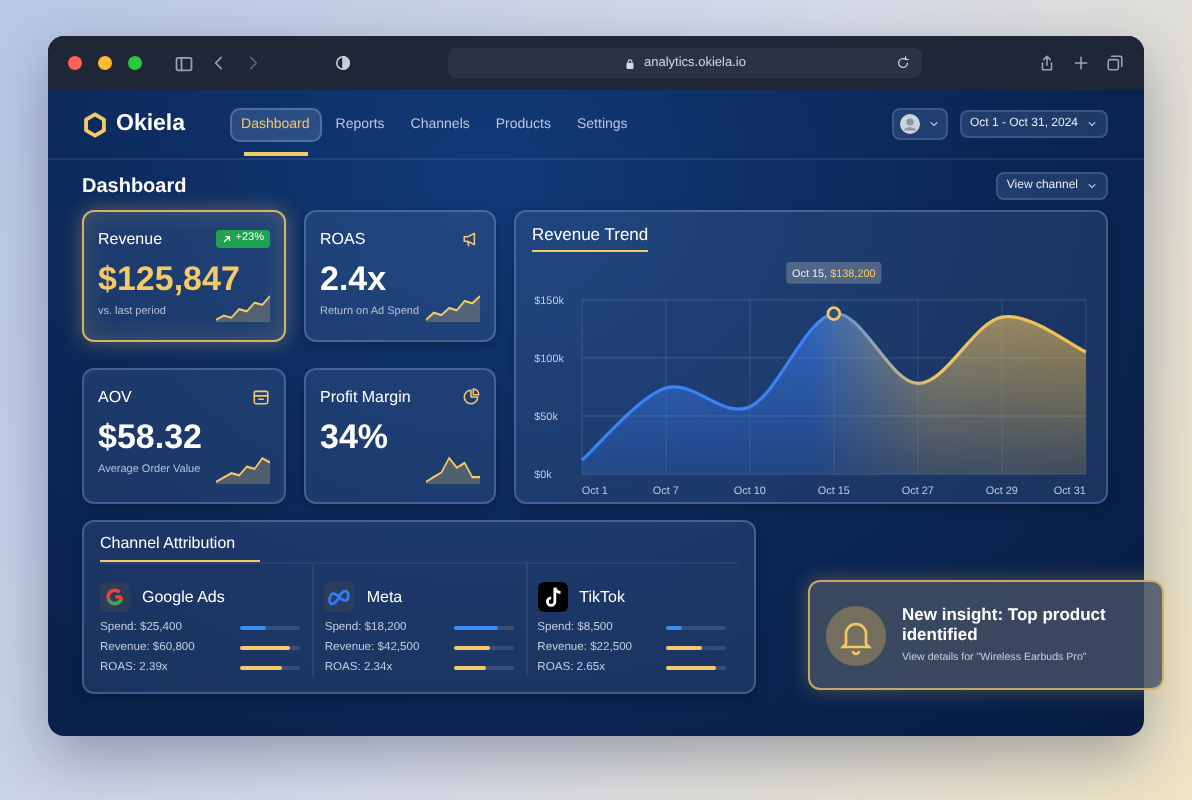  Describe the element at coordinates (151, 124) in the screenshot. I see `brand-name: Okiela` at that location.